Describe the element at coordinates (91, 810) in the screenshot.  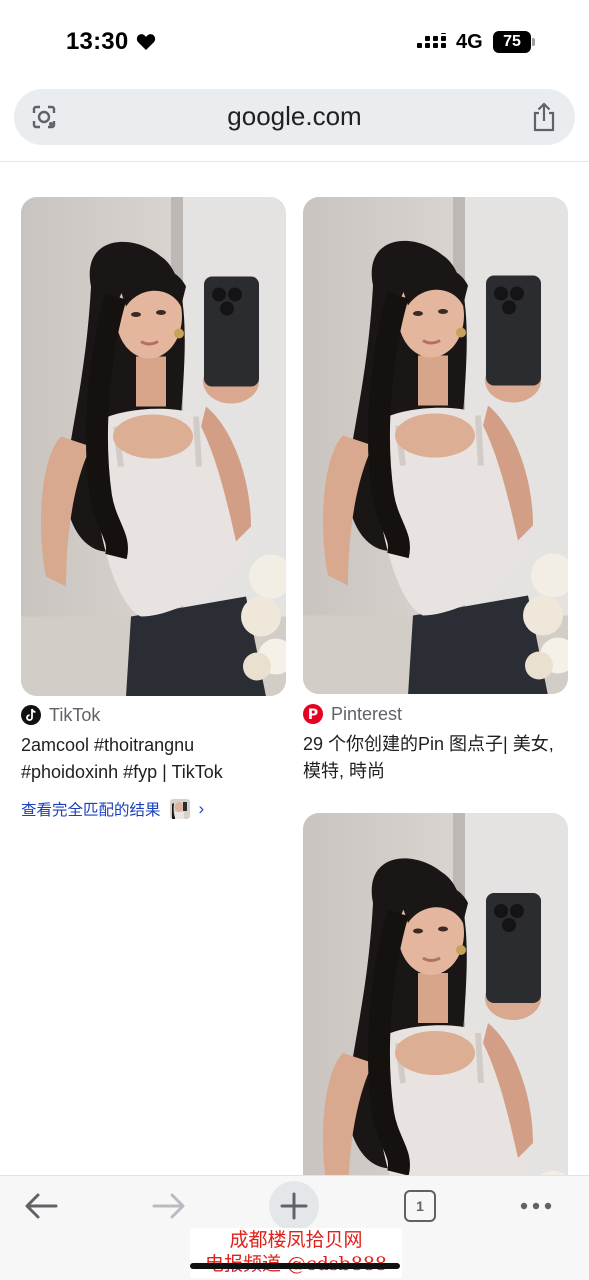
I see `exact-match-label: 查看完全匹配的结果` at that location.